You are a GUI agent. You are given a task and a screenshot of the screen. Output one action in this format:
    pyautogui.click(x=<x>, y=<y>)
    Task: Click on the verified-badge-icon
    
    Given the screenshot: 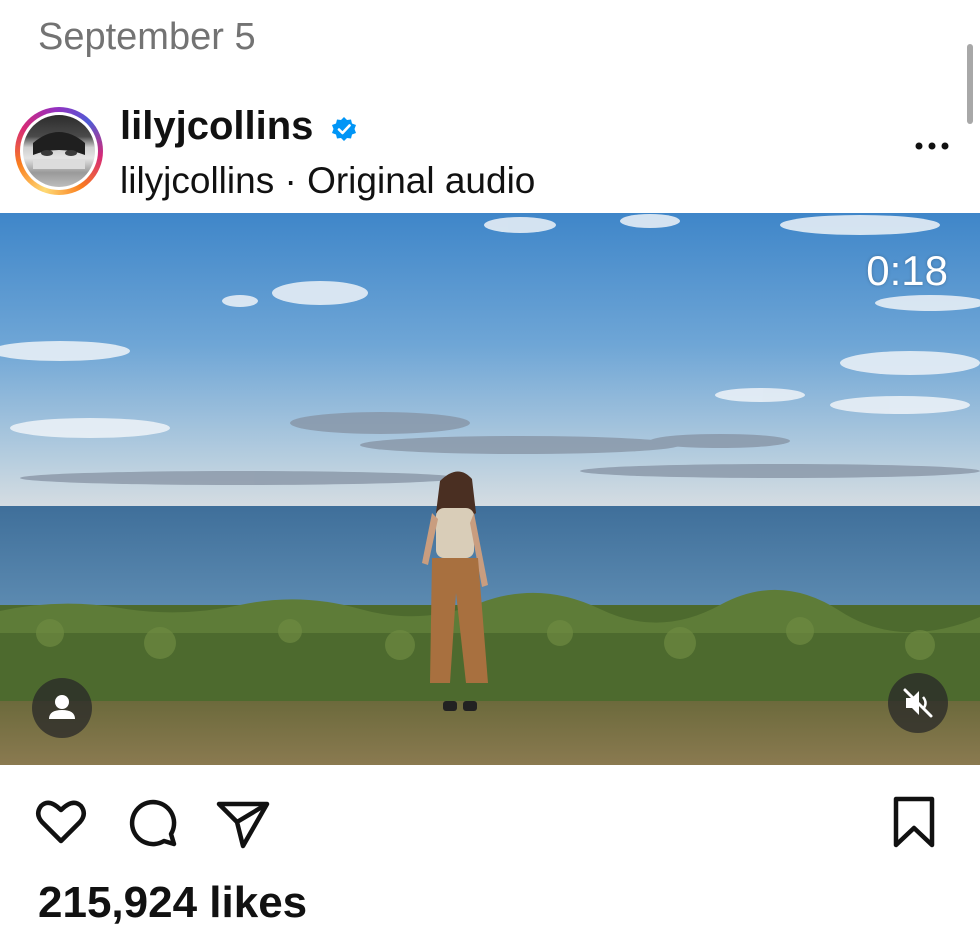 What is the action you would take?
    pyautogui.click(x=344, y=129)
    